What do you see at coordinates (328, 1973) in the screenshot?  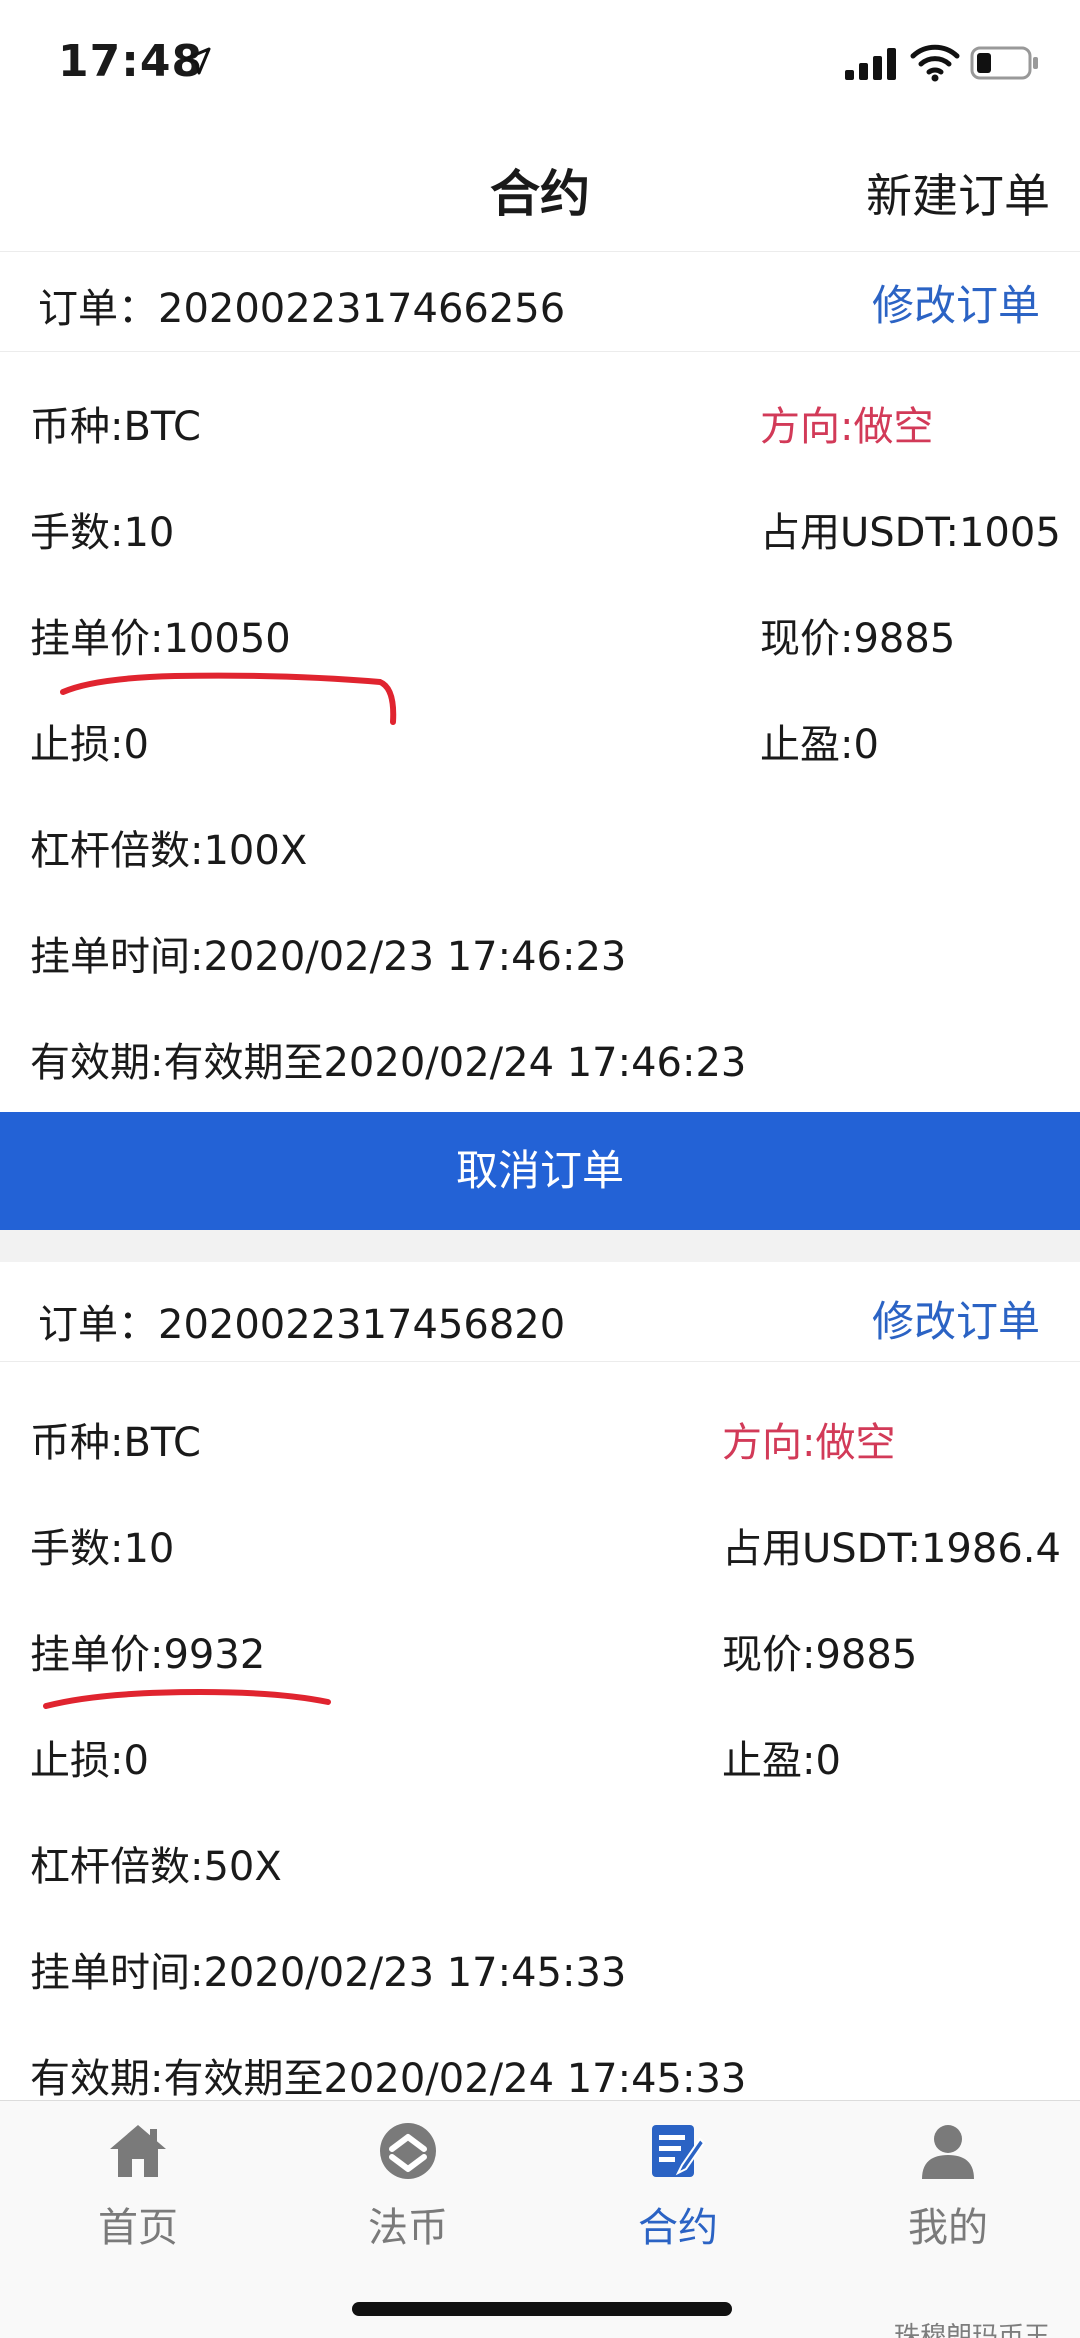 I see `order-time: 挂单时间:2020/02/23 17:45:33` at bounding box center [328, 1973].